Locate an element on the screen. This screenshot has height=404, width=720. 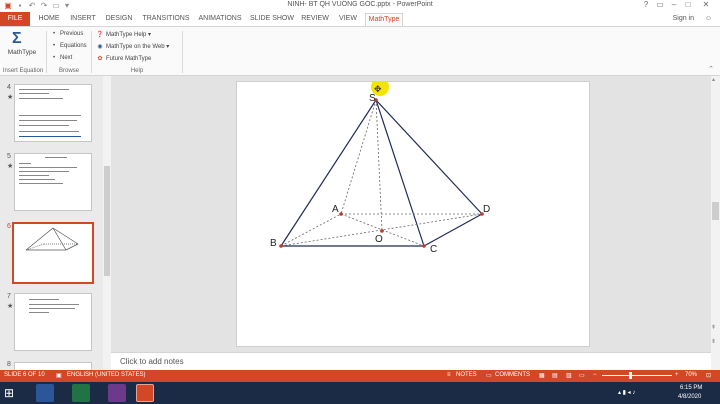
point-c is located at coordinates (424, 246).